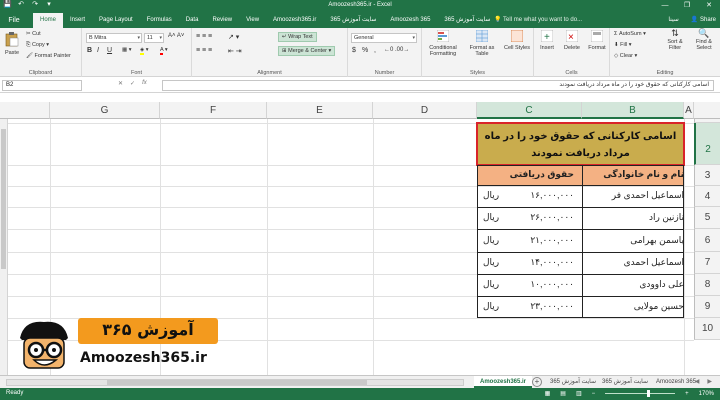 The image size is (720, 400). I want to click on bold-button: B, so click(89, 50).